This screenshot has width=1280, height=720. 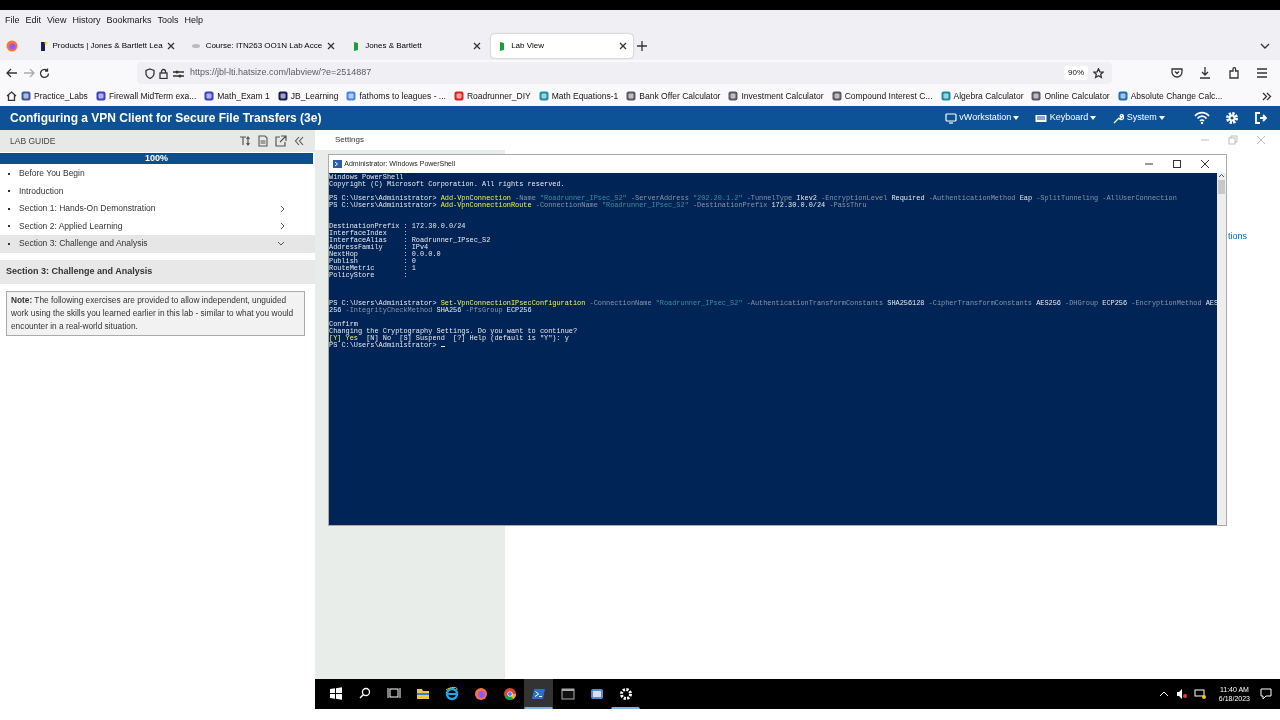 I want to click on powershell-icon, so click(x=337, y=164).